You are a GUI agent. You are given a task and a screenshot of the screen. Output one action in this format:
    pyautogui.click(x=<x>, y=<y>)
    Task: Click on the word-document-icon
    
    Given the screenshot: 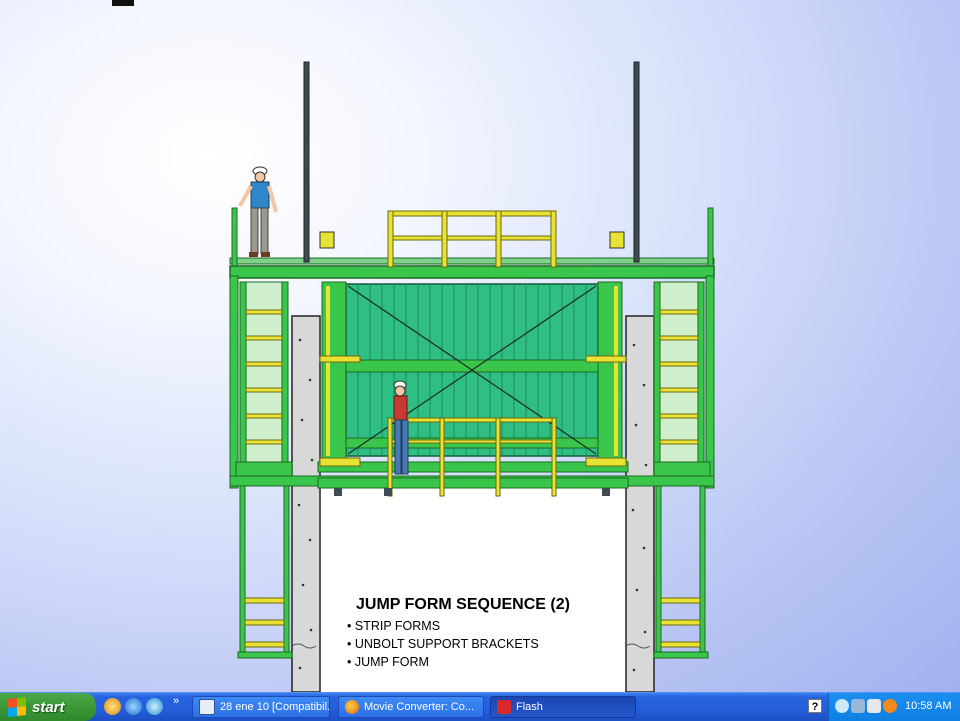 What is the action you would take?
    pyautogui.click(x=207, y=707)
    